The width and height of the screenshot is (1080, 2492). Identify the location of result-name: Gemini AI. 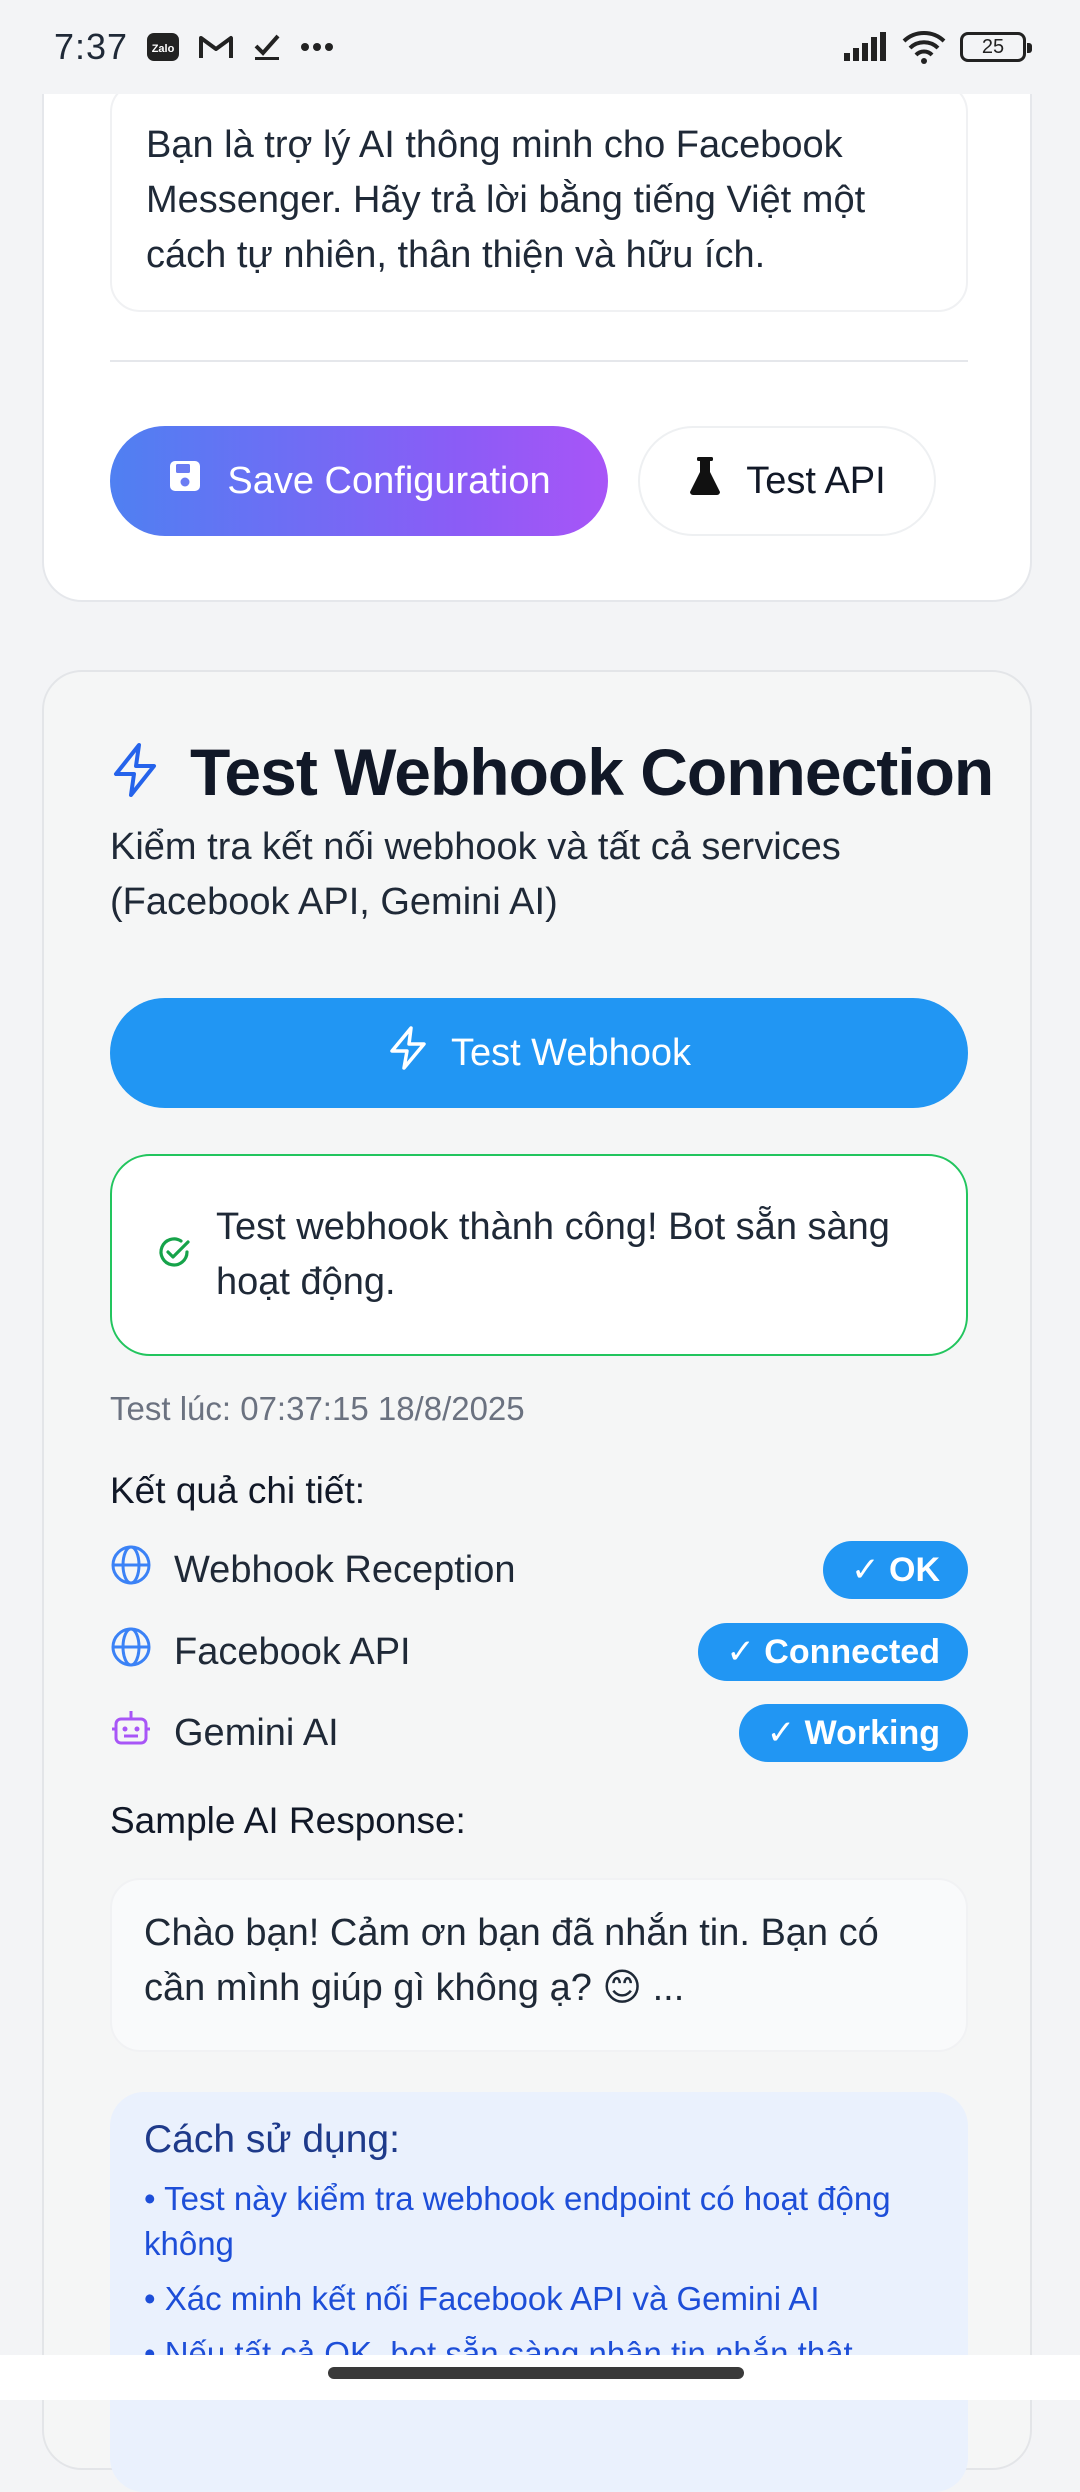
(256, 1732).